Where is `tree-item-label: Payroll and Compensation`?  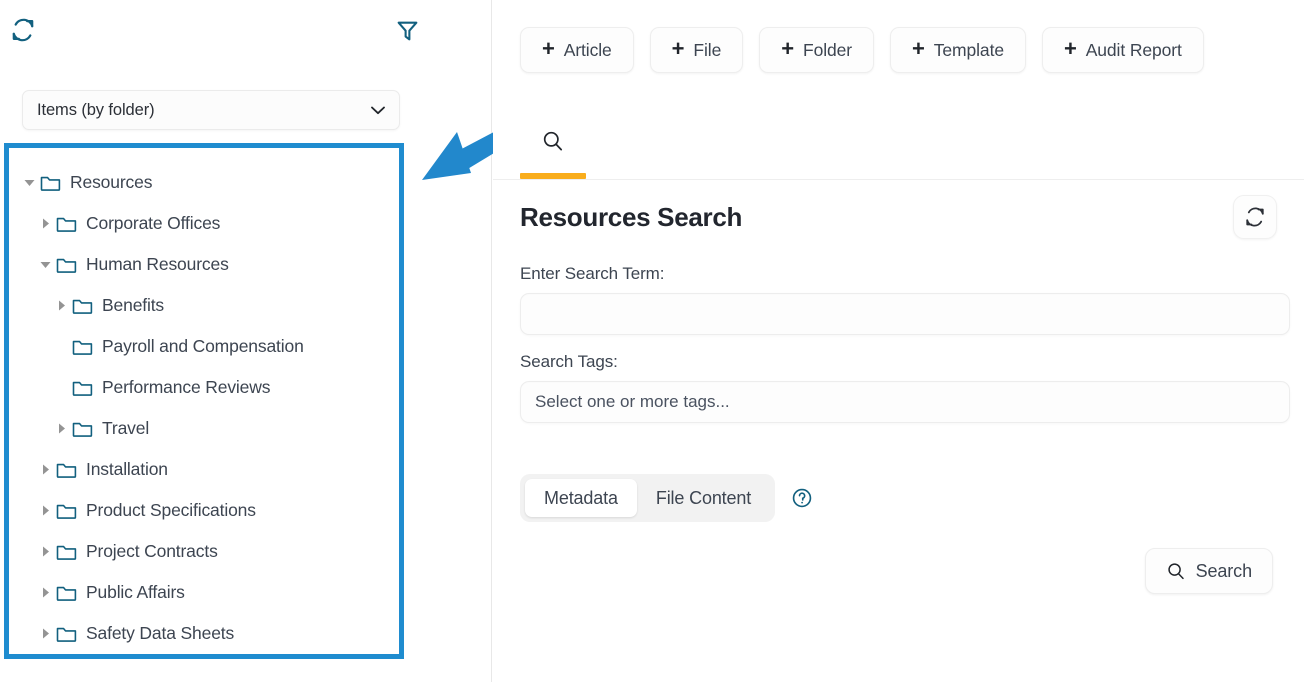 tree-item-label: Payroll and Compensation is located at coordinates (203, 346).